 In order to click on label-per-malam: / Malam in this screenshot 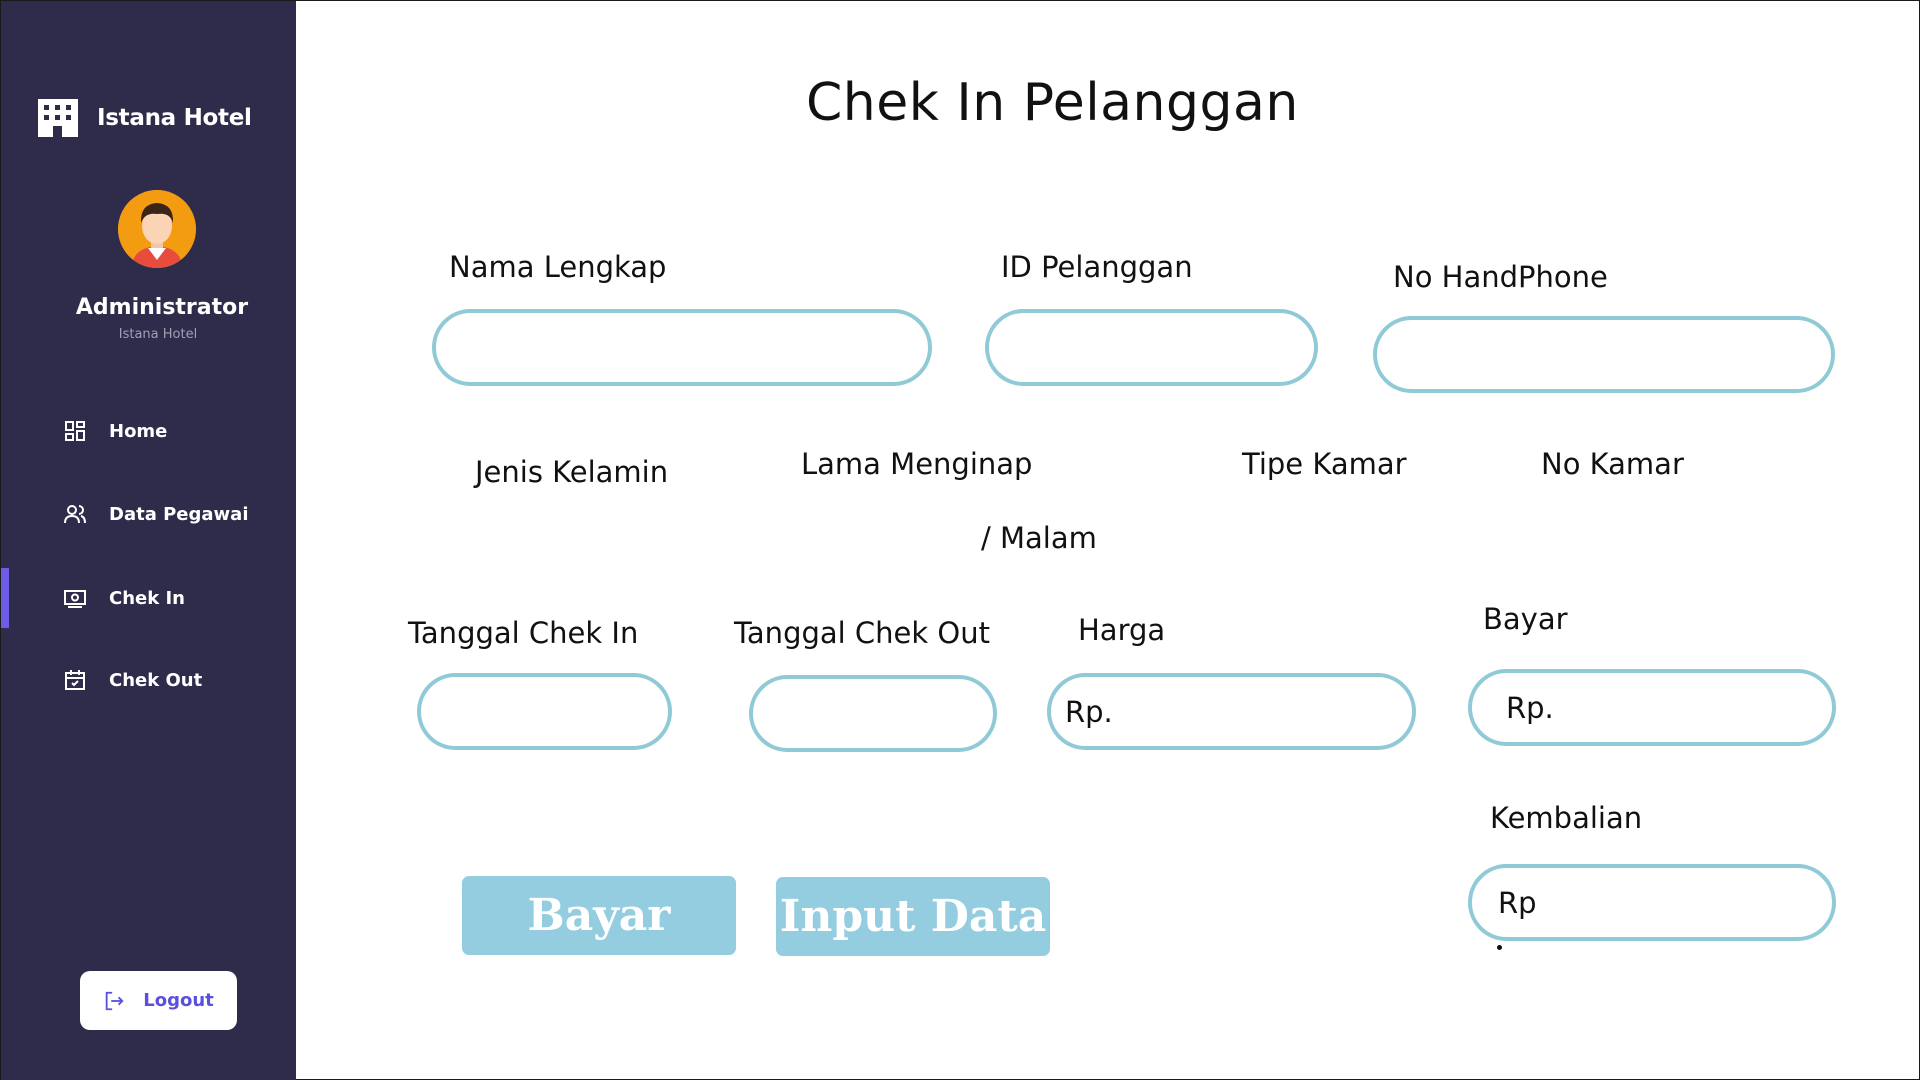, I will do `click(1039, 538)`.